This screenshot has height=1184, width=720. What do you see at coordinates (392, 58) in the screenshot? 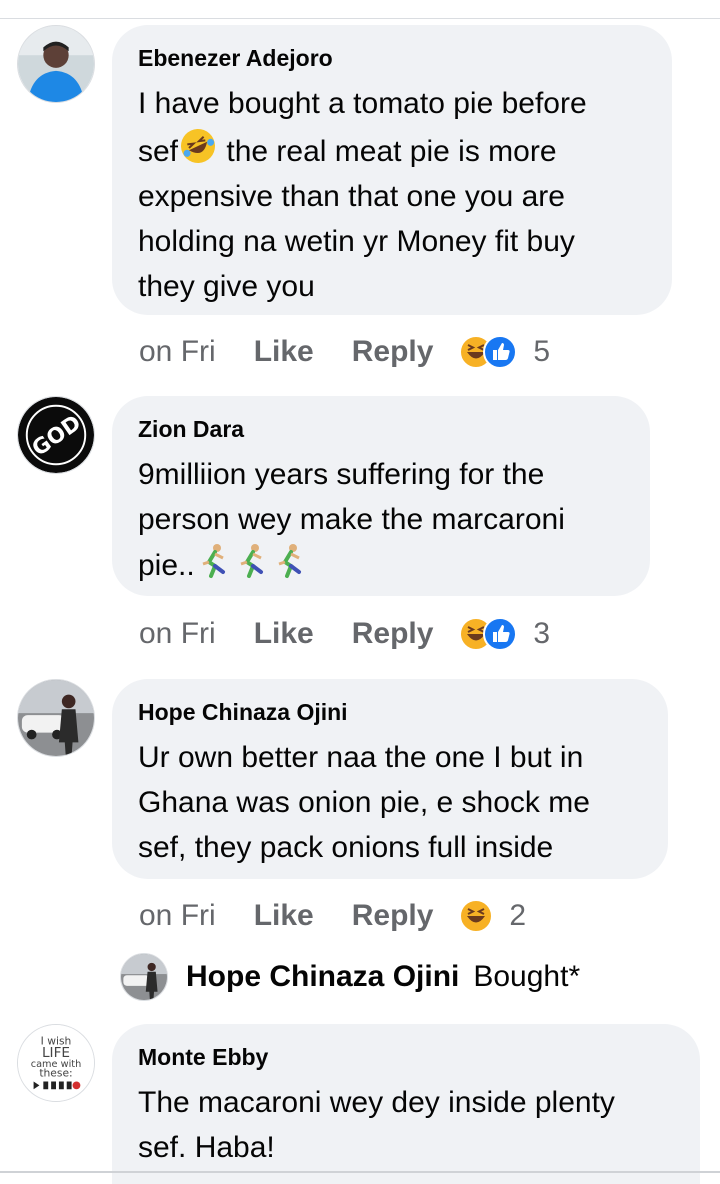
I see `comment-author: Ebenezer Adejoro` at bounding box center [392, 58].